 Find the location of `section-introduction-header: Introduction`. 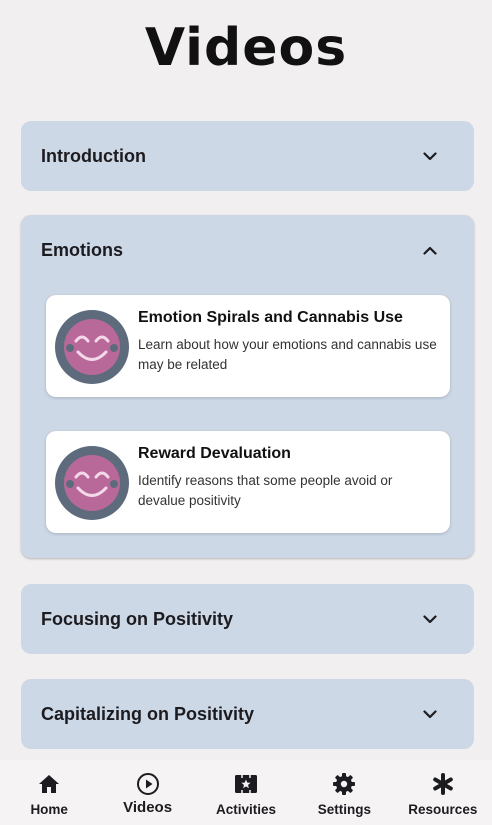

section-introduction-header: Introduction is located at coordinates (247, 156).